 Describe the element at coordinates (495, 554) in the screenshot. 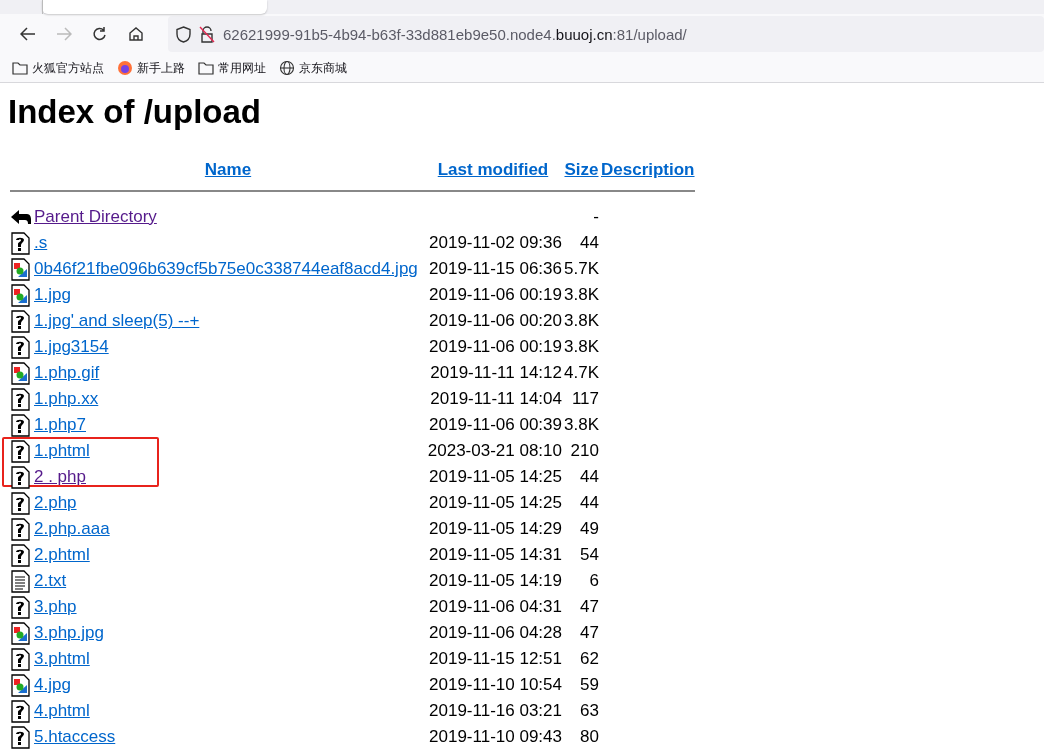

I see `modified-date: 2019-11-05 14:31` at that location.